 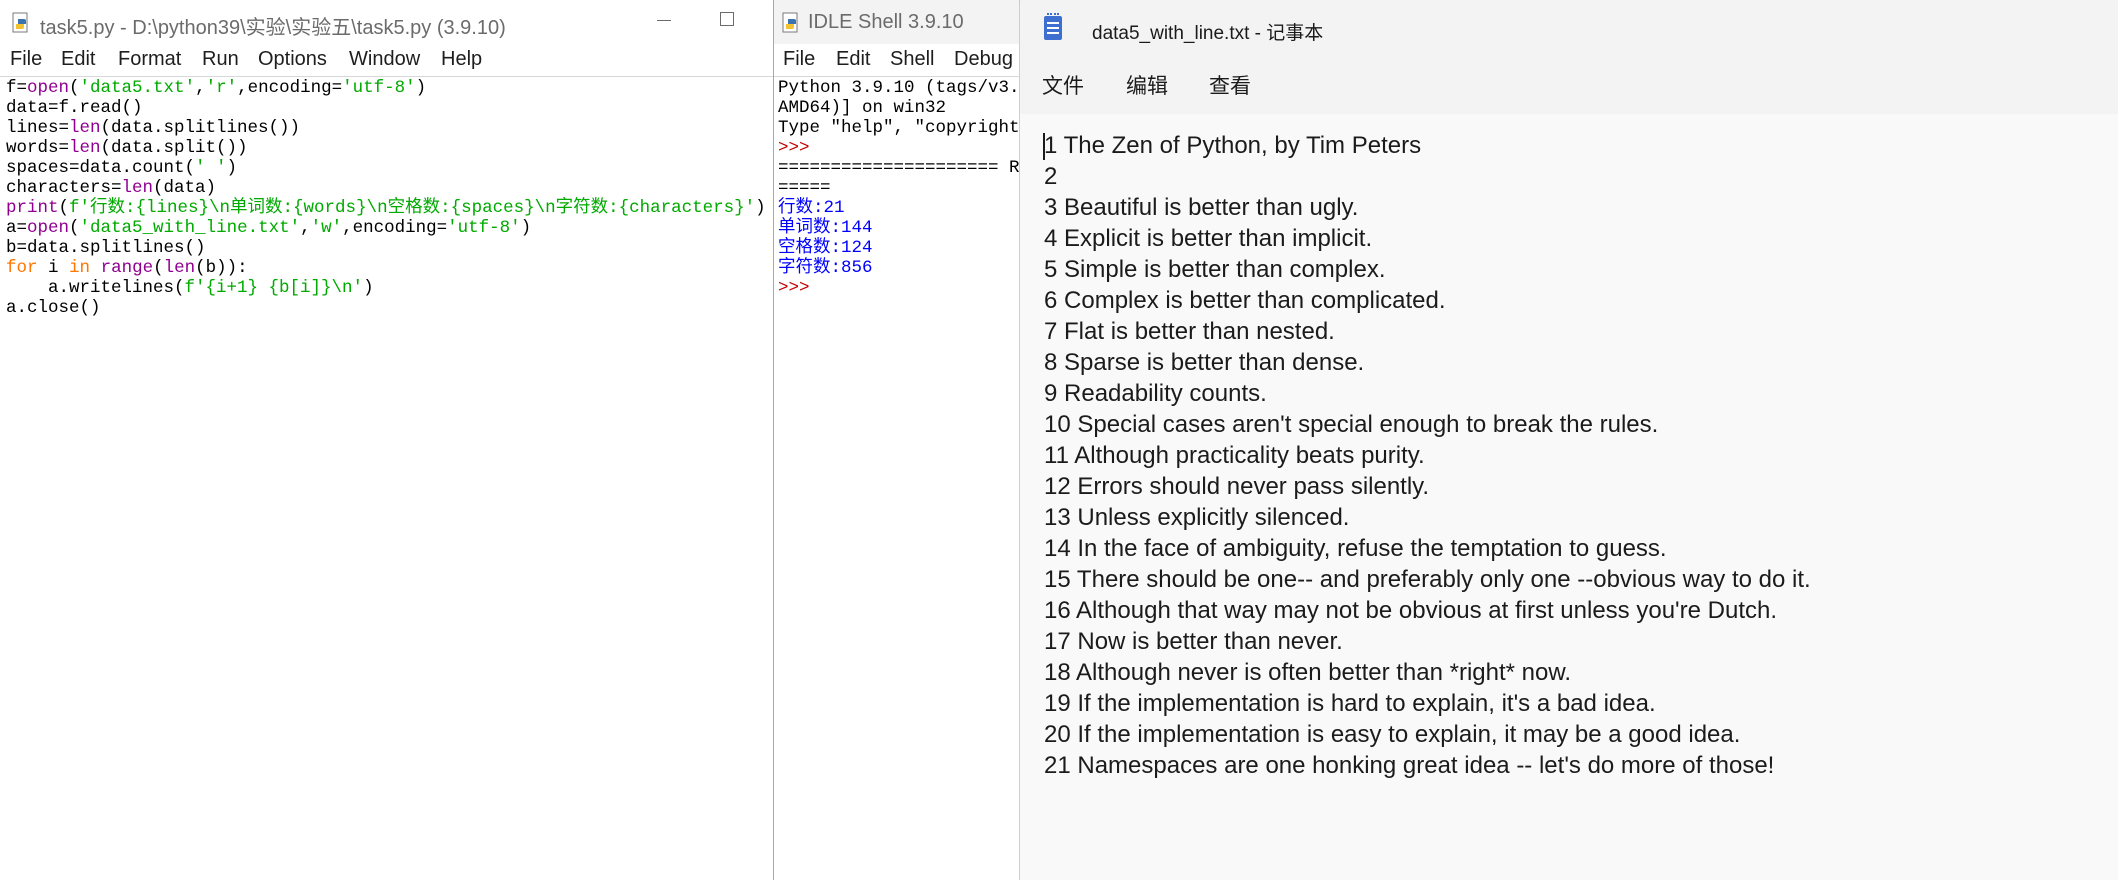 What do you see at coordinates (190, 288) in the screenshot?
I see `code-line: a.writelines(f'{i+1} {b[i]}\n')` at bounding box center [190, 288].